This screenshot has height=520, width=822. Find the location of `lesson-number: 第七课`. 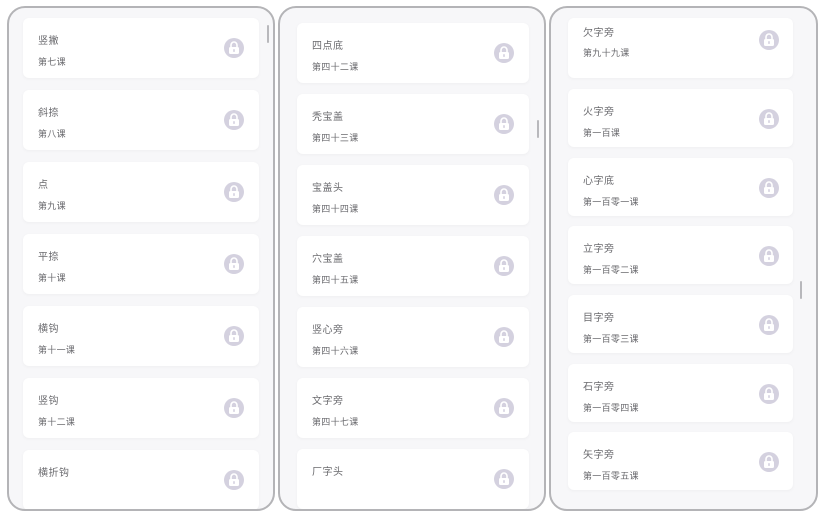

lesson-number: 第七课 is located at coordinates (52, 63).